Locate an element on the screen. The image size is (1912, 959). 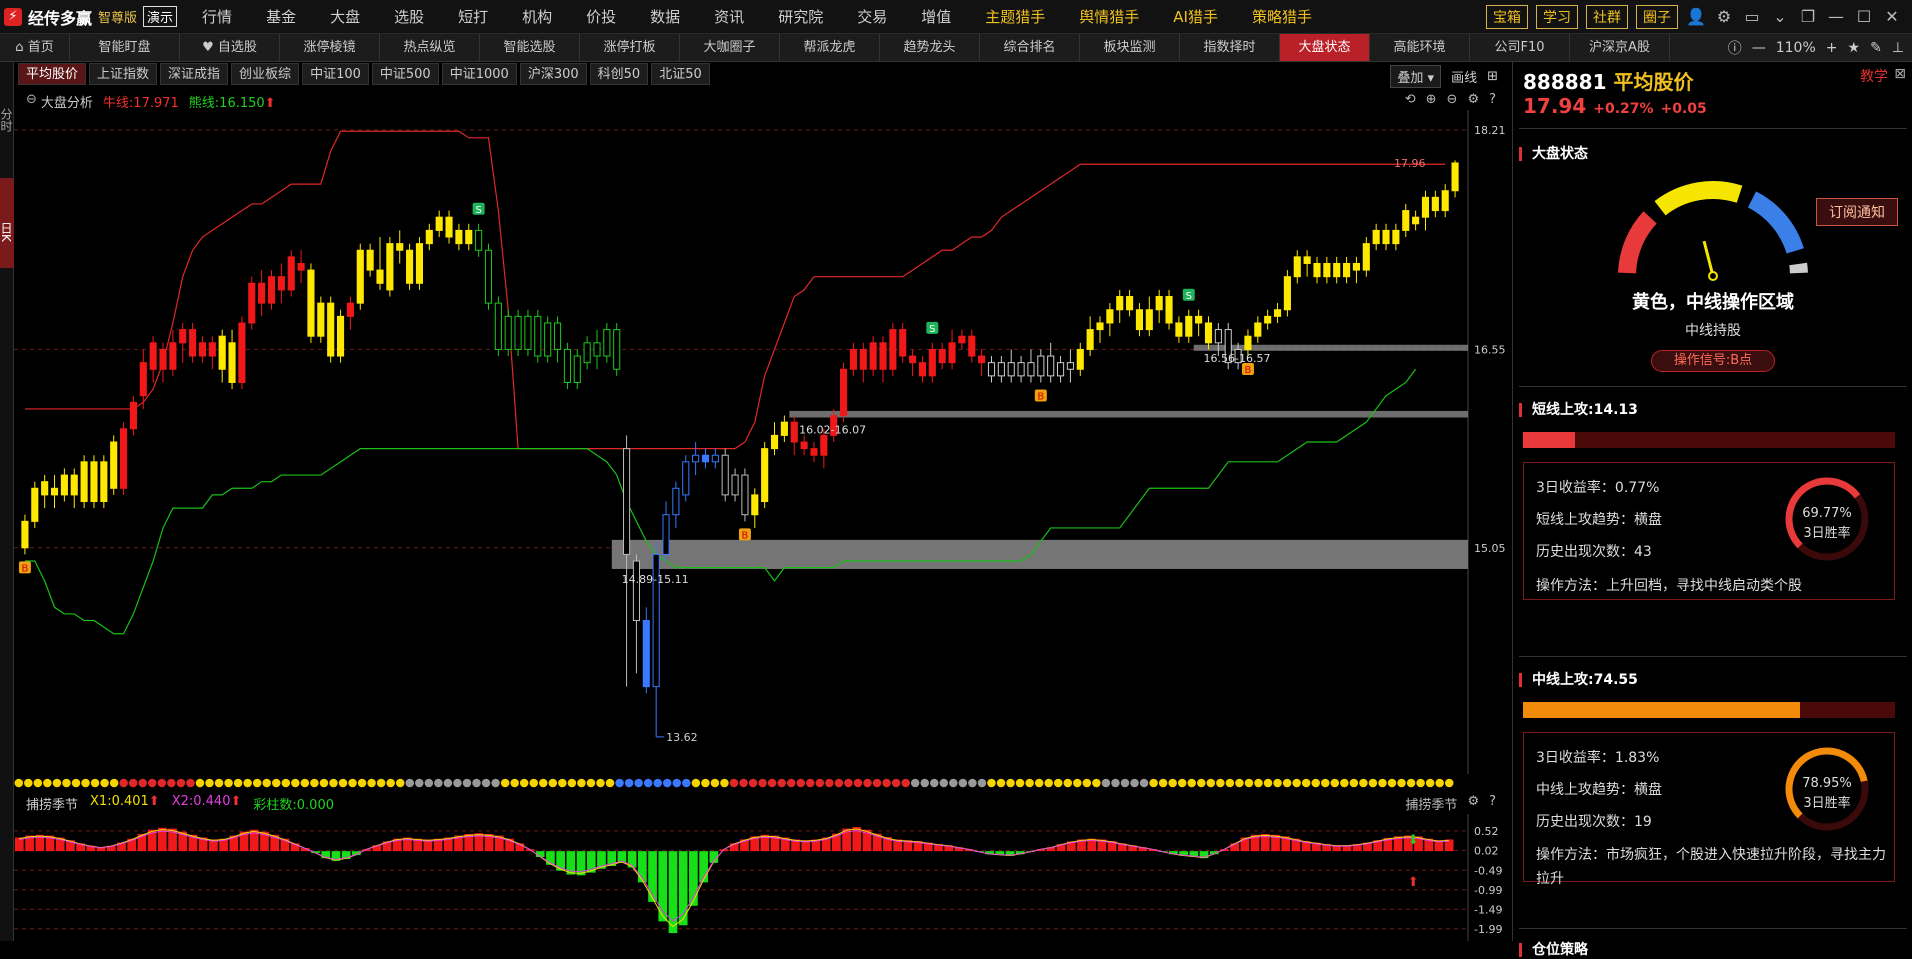
app-name: 经传多赢 is located at coordinates (60, 18).